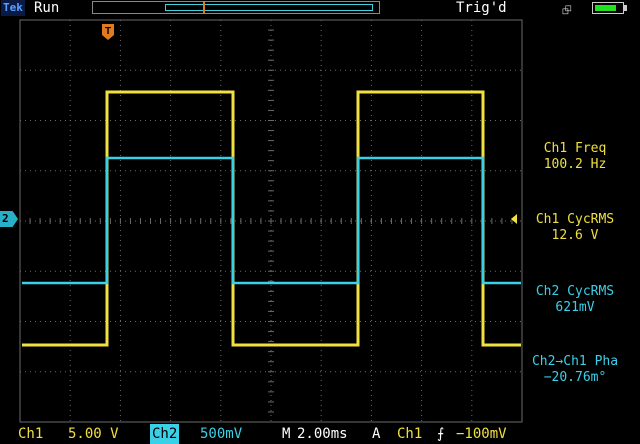  Describe the element at coordinates (409, 434) in the screenshot. I see `trigger-source: Ch1` at that location.